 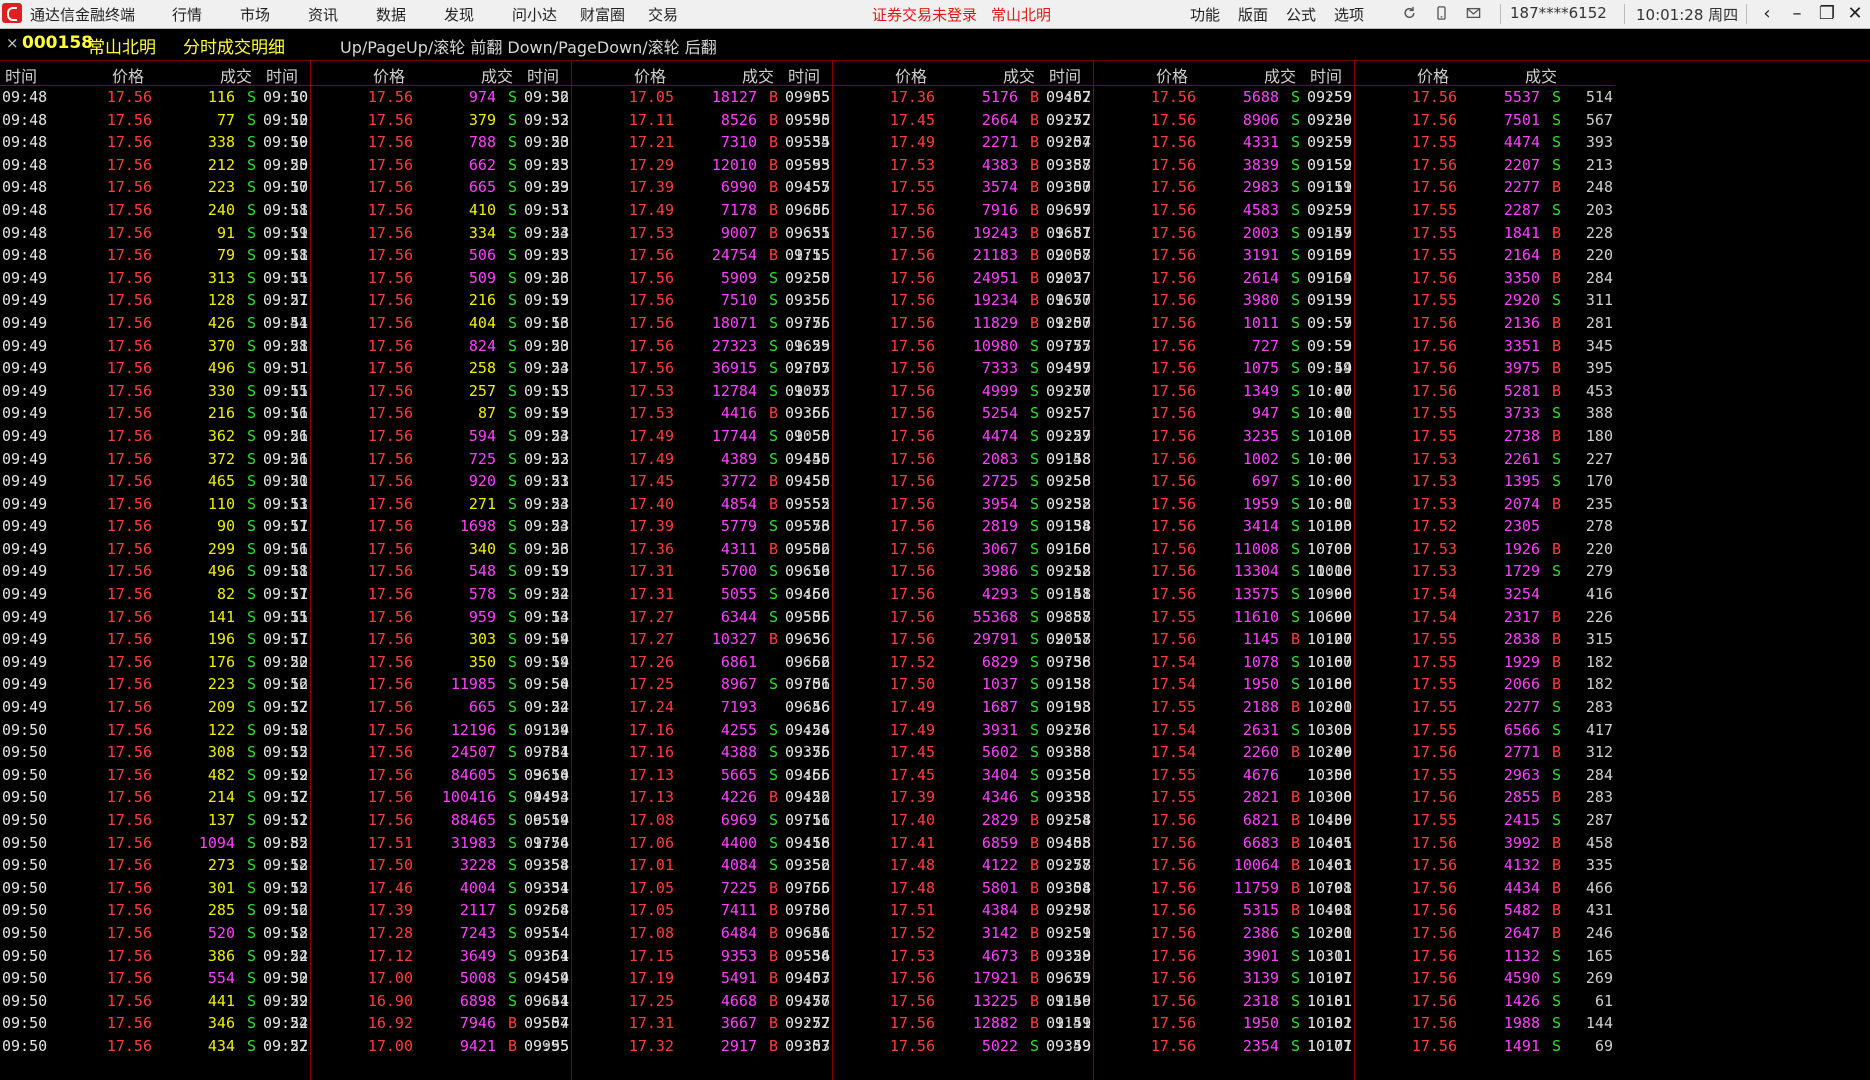 I want to click on menu-item-formula: 公式, so click(x=1310, y=14).